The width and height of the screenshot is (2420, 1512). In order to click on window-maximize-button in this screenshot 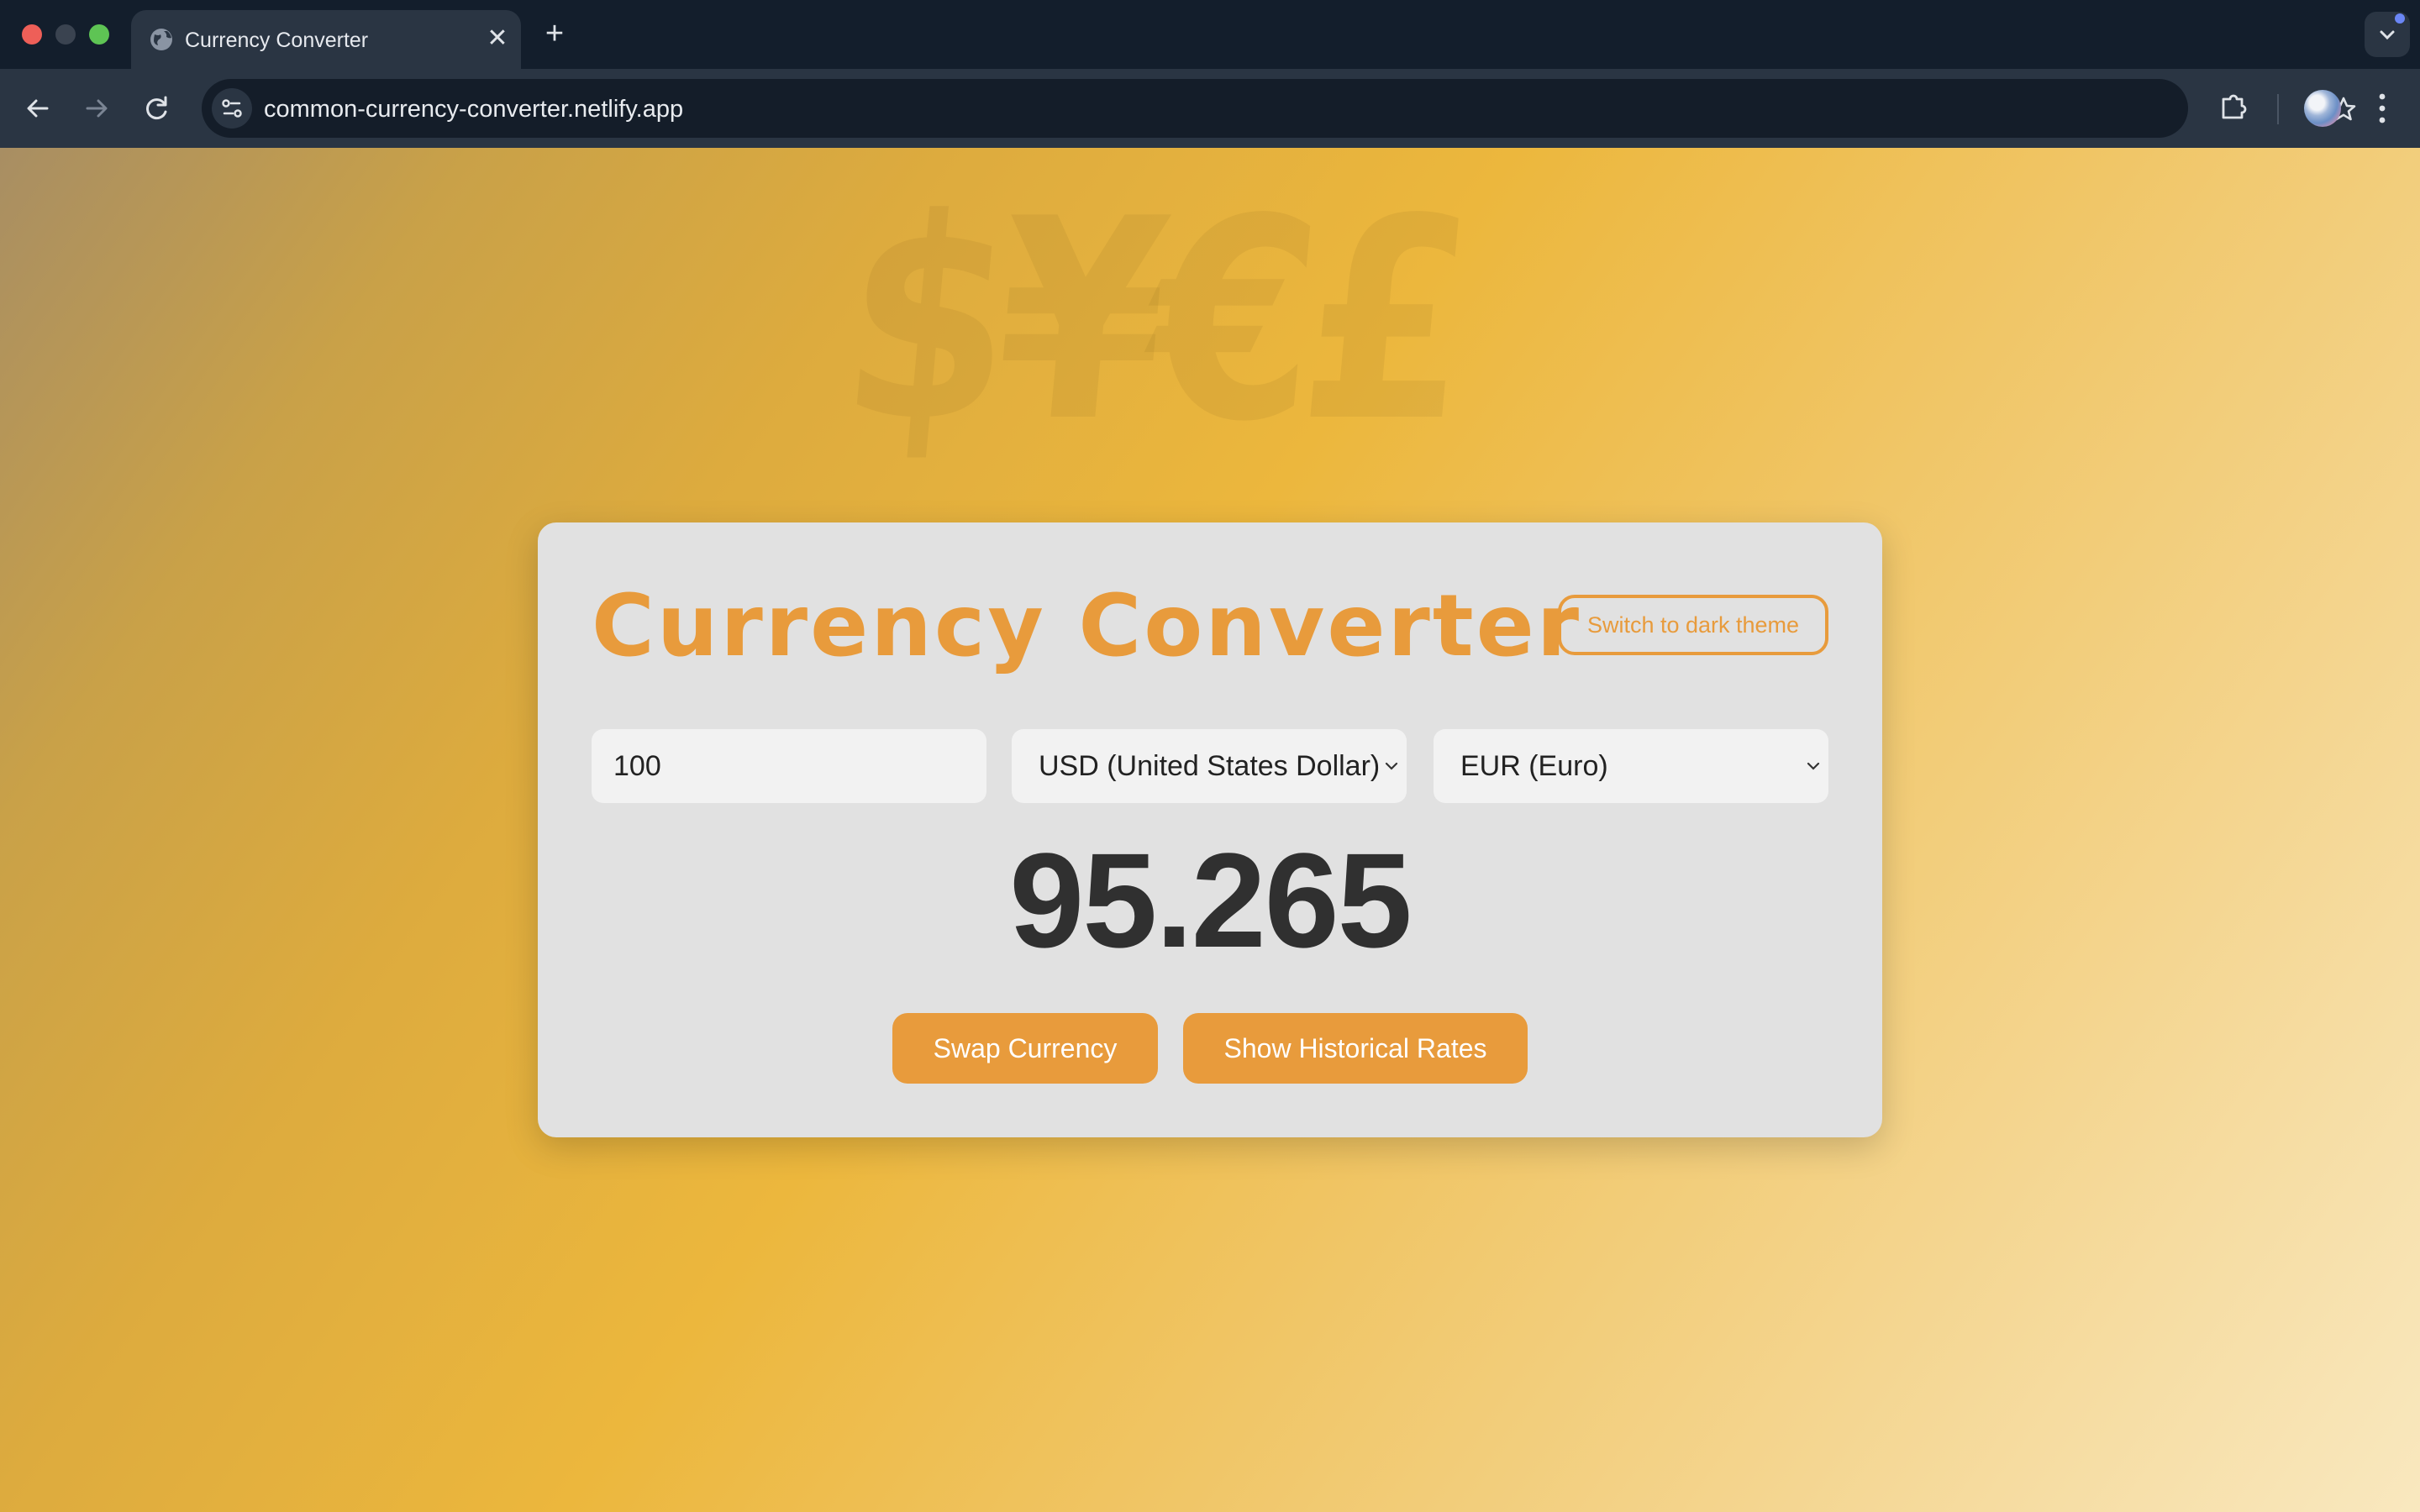, I will do `click(99, 34)`.